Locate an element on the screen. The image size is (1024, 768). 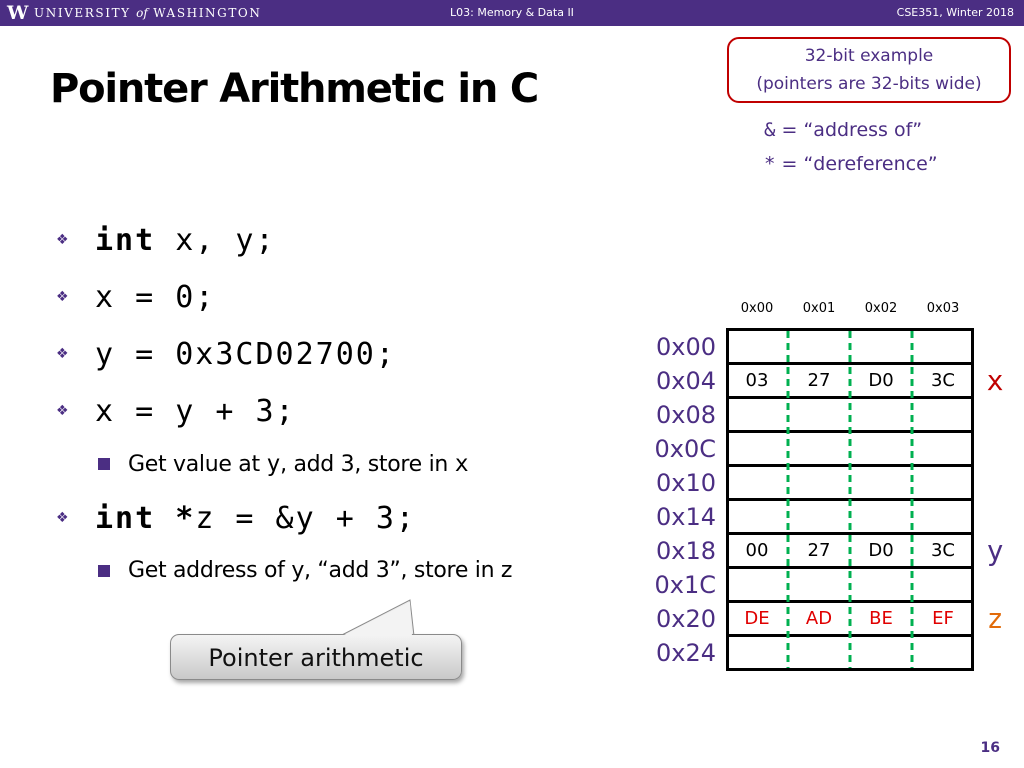
variable-label-y: y is located at coordinates (995, 550).